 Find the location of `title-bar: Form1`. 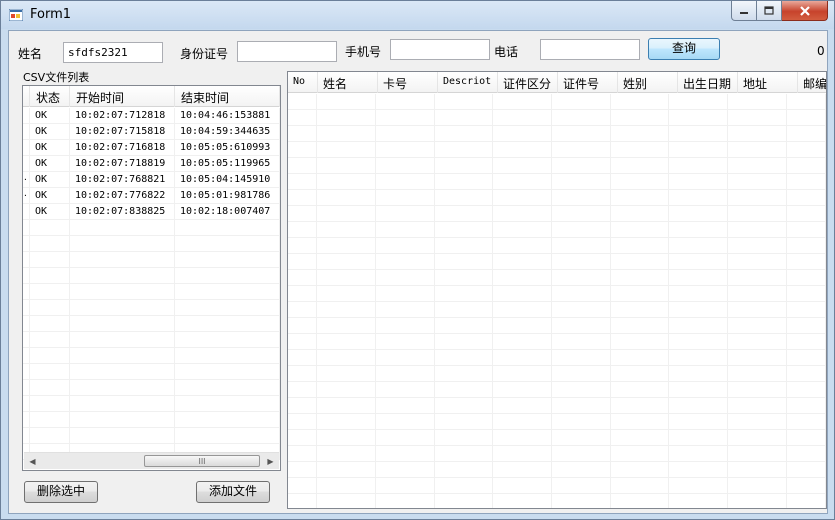

title-bar: Form1 is located at coordinates (417, 15).